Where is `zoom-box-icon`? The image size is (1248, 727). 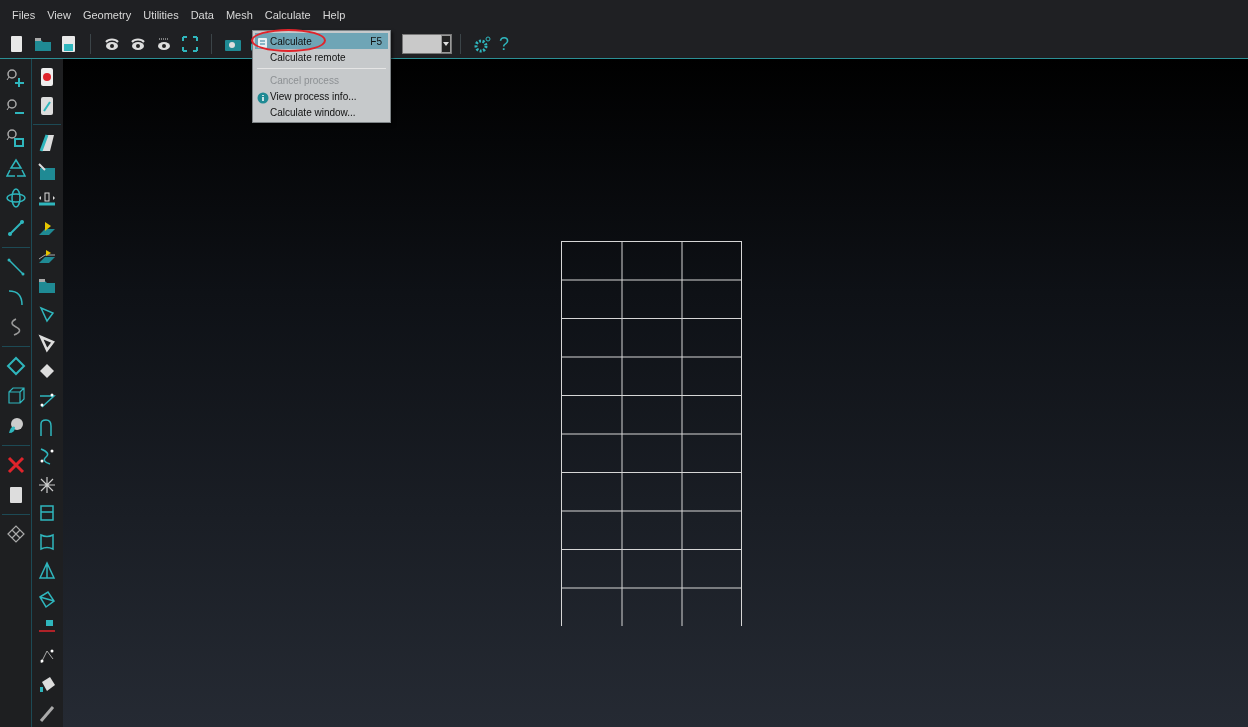
zoom-box-icon is located at coordinates (15, 138).